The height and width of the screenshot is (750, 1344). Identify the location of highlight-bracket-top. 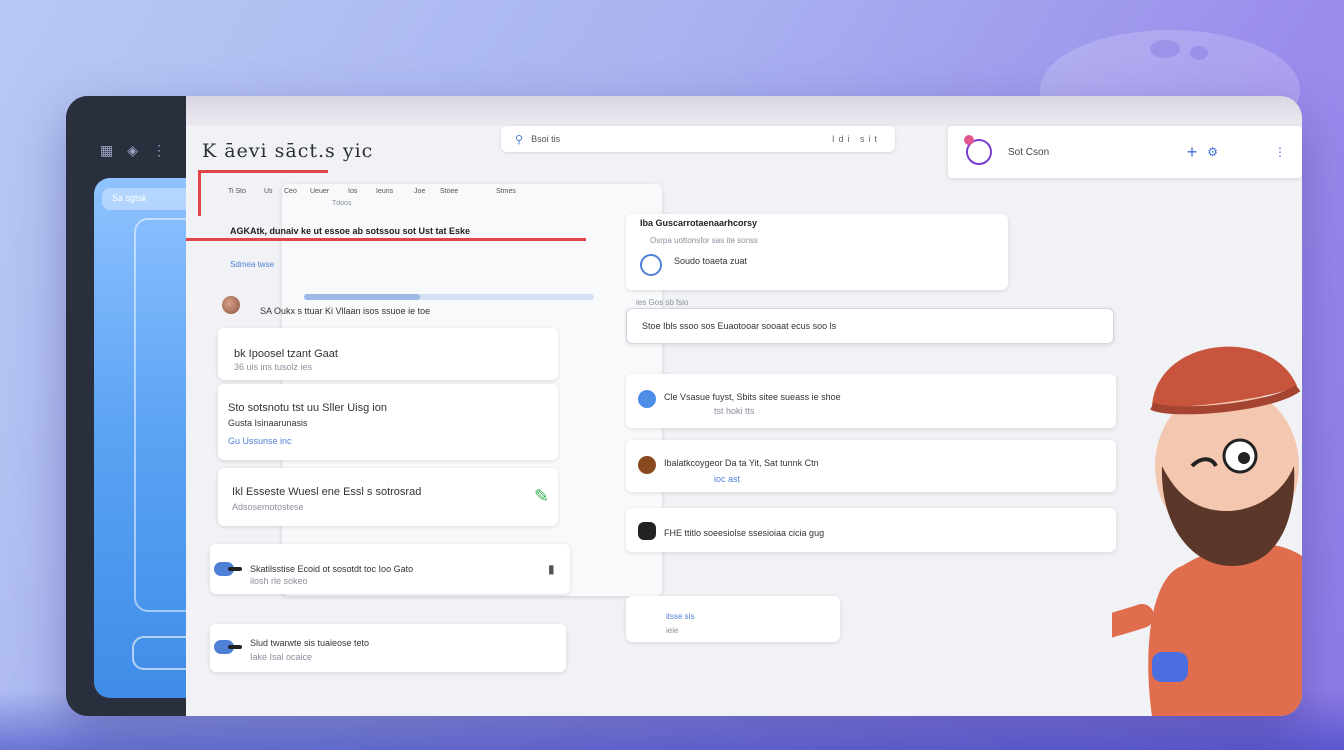
(263, 171).